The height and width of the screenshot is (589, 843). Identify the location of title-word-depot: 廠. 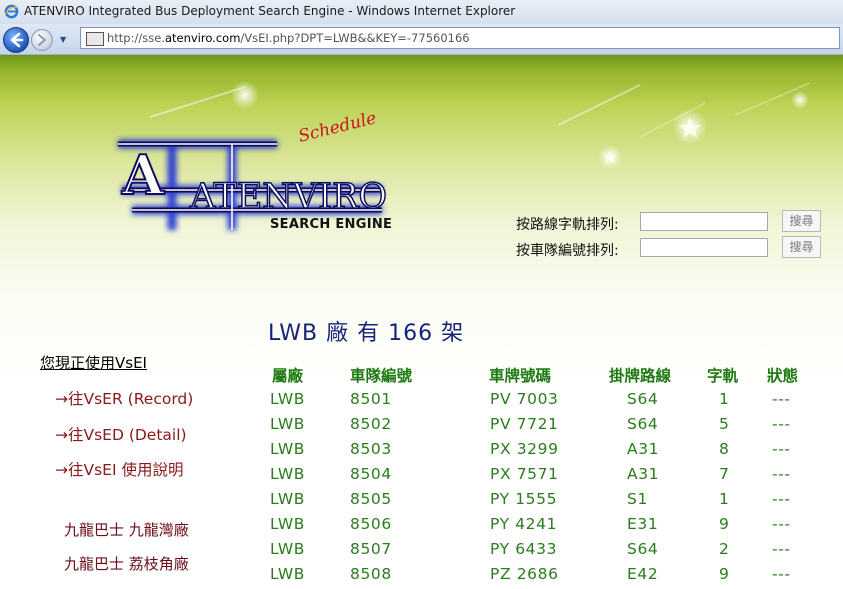
(338, 333).